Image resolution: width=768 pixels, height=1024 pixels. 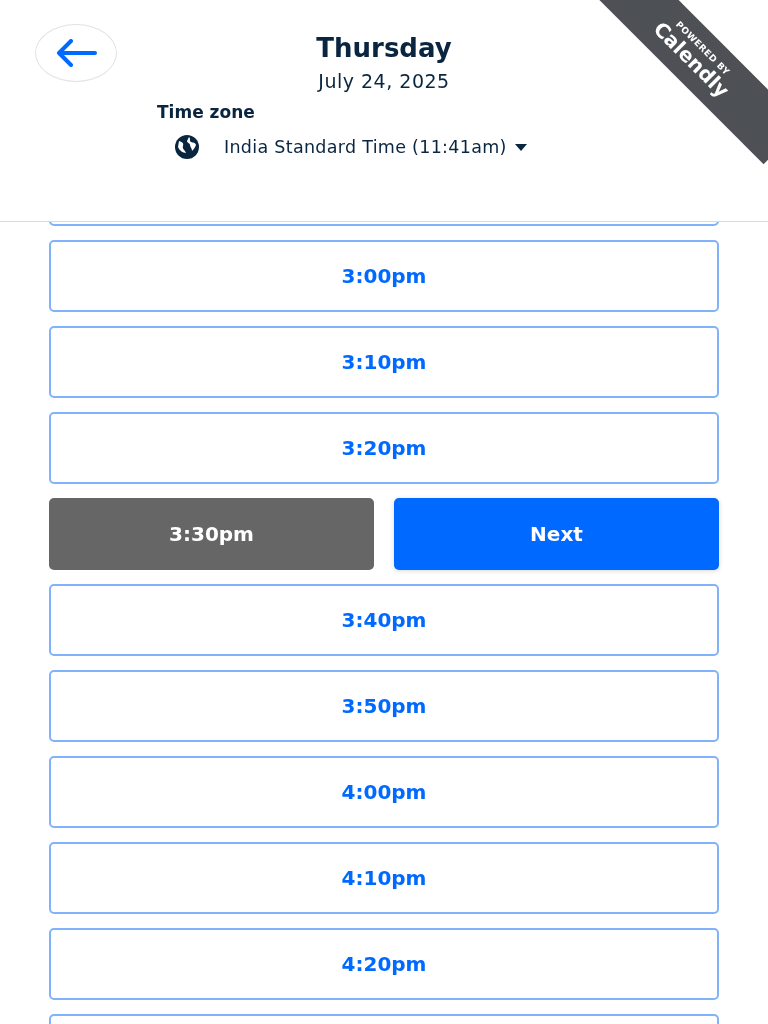 I want to click on day-title: Thursday, so click(x=384, y=48).